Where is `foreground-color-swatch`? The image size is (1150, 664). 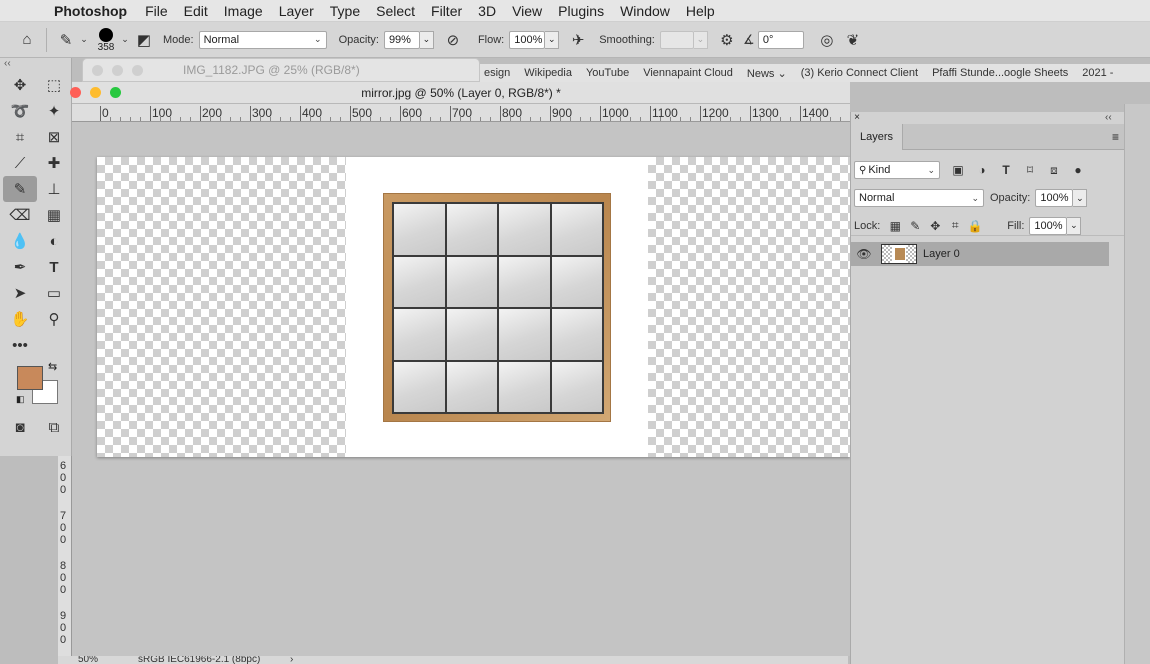 foreground-color-swatch is located at coordinates (30, 378).